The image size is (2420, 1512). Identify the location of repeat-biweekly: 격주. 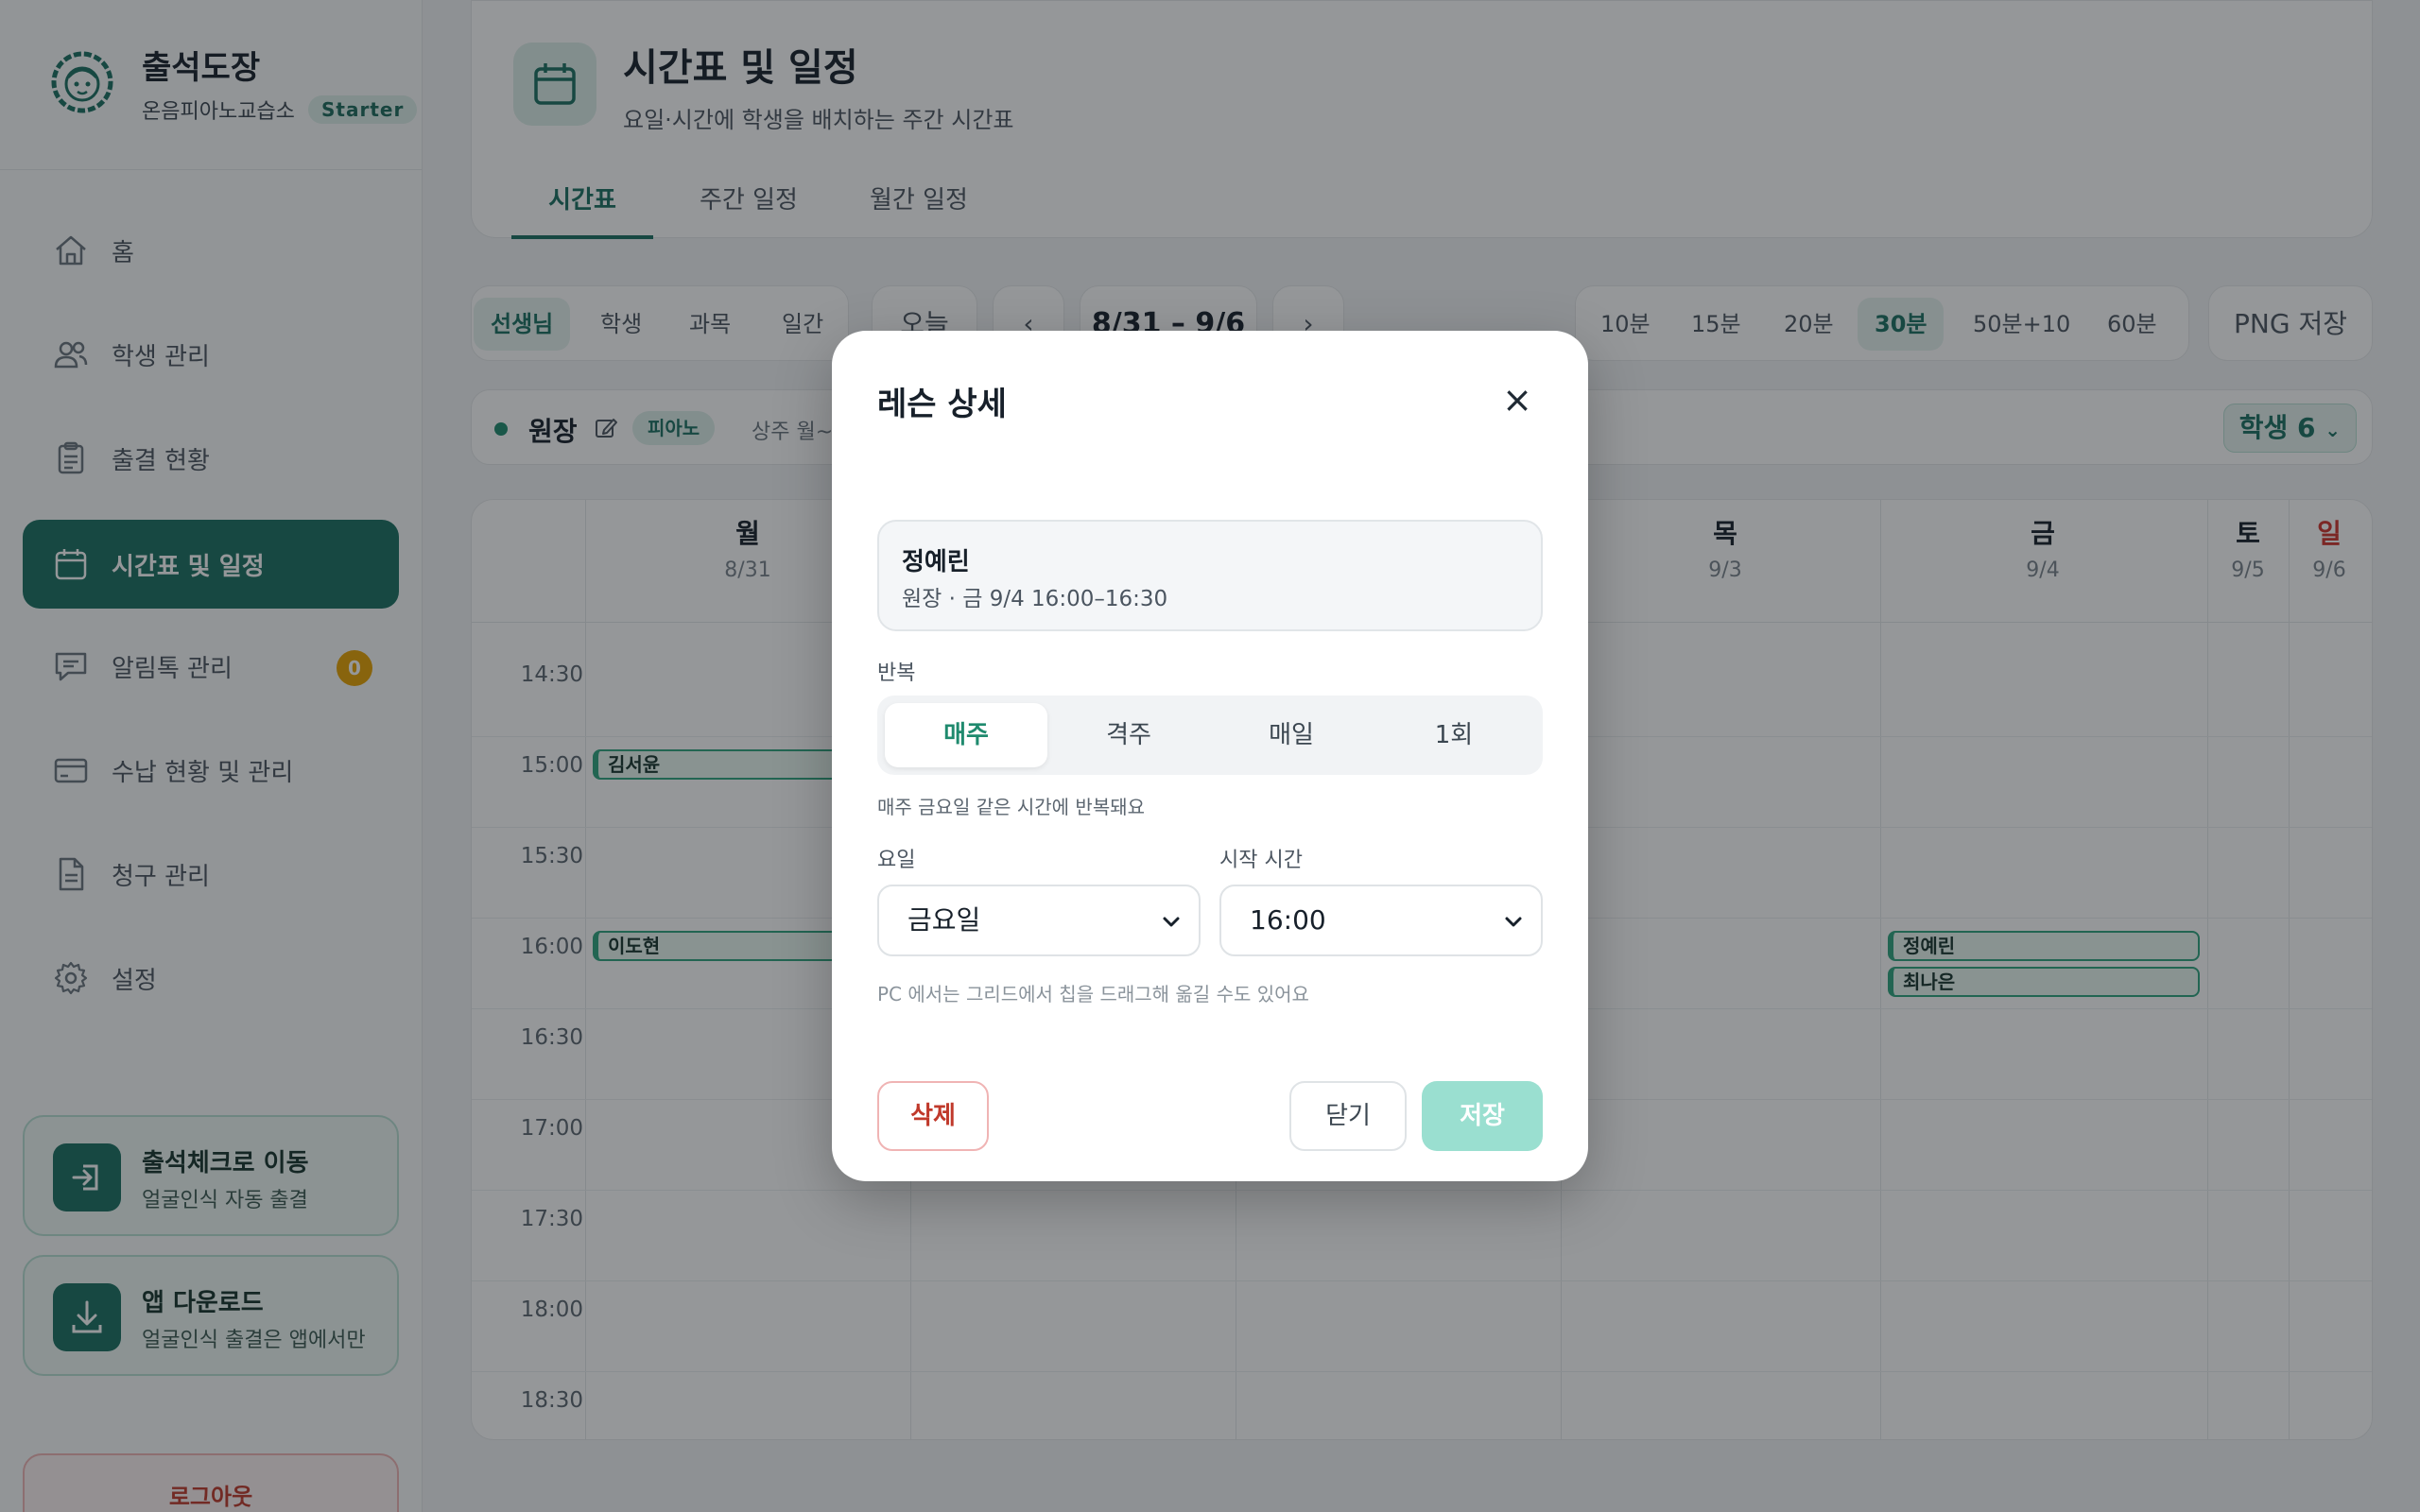
(1128, 735).